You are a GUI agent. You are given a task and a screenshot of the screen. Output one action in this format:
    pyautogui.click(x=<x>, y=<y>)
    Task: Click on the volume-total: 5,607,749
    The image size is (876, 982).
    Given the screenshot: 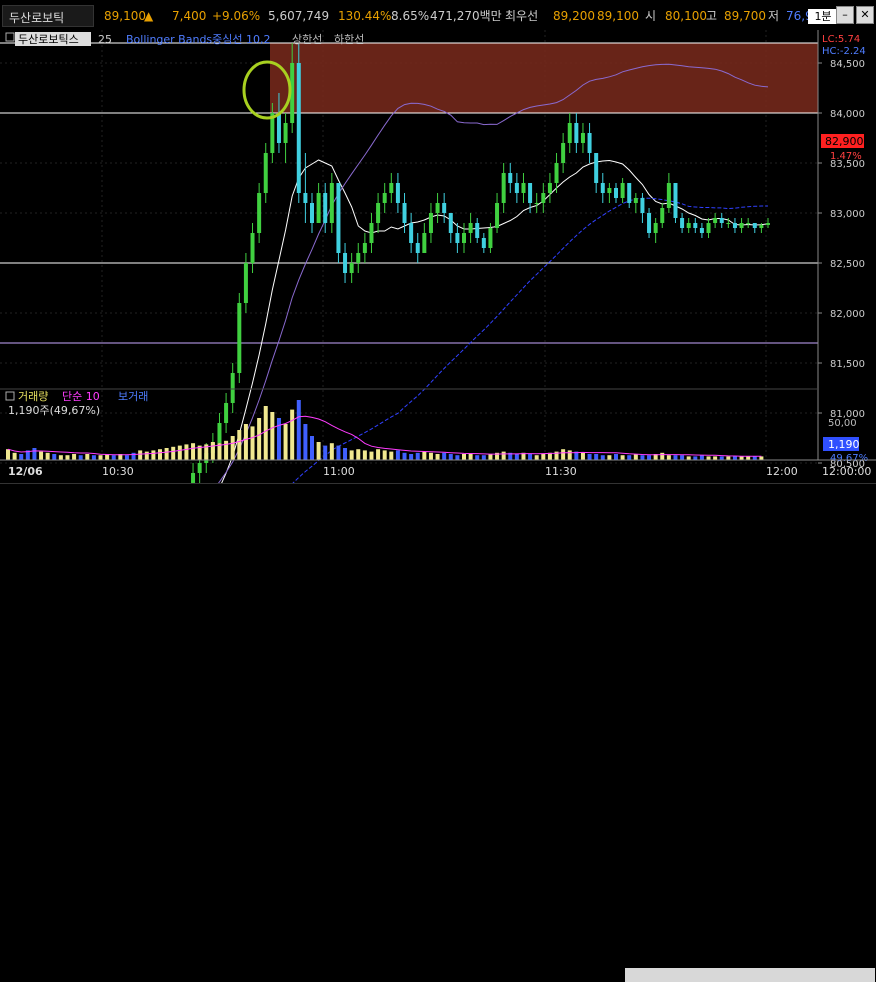 What is the action you would take?
    pyautogui.click(x=299, y=16)
    